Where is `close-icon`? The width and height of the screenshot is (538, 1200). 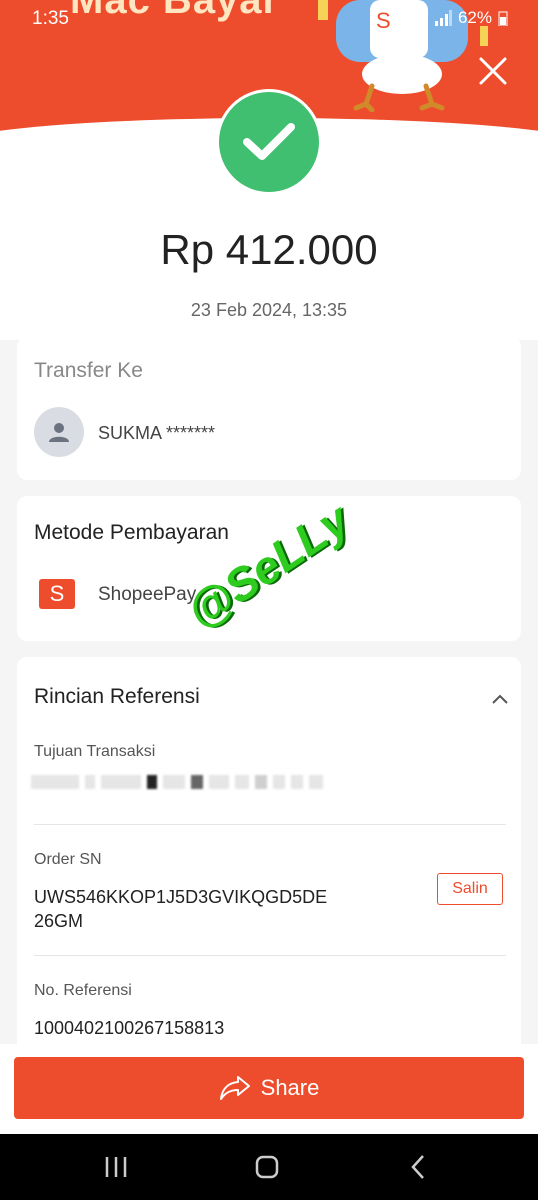
close-icon is located at coordinates (493, 71).